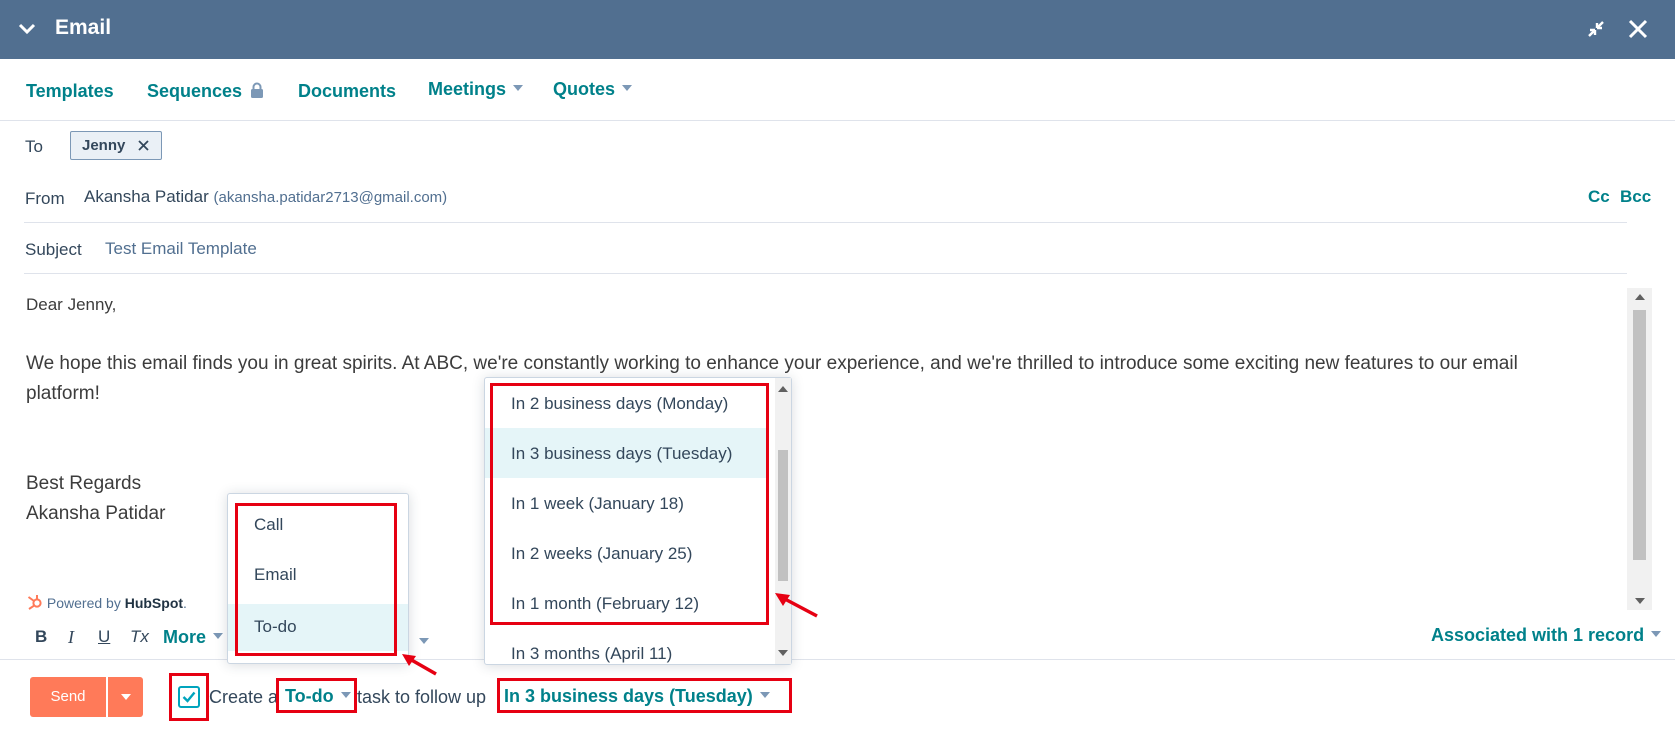  I want to click on send-options-button, so click(125, 697).